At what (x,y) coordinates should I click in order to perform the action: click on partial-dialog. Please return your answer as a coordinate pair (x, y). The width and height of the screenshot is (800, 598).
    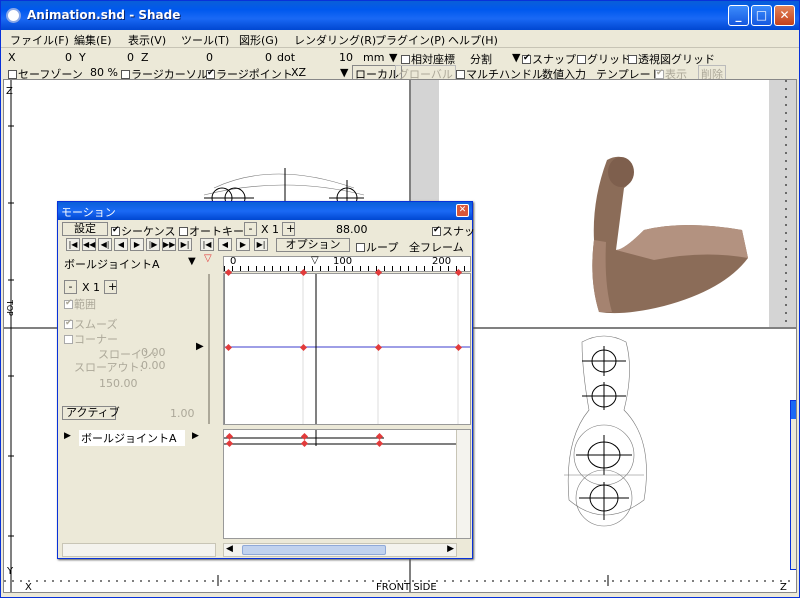
    Looking at the image, I should click on (793, 485).